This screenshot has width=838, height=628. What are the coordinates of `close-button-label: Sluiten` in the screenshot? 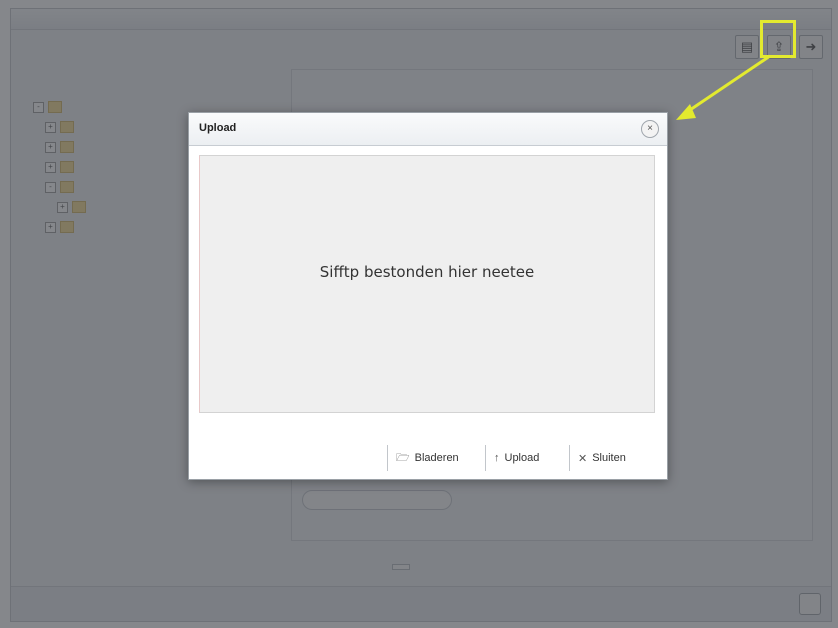 It's located at (609, 458).